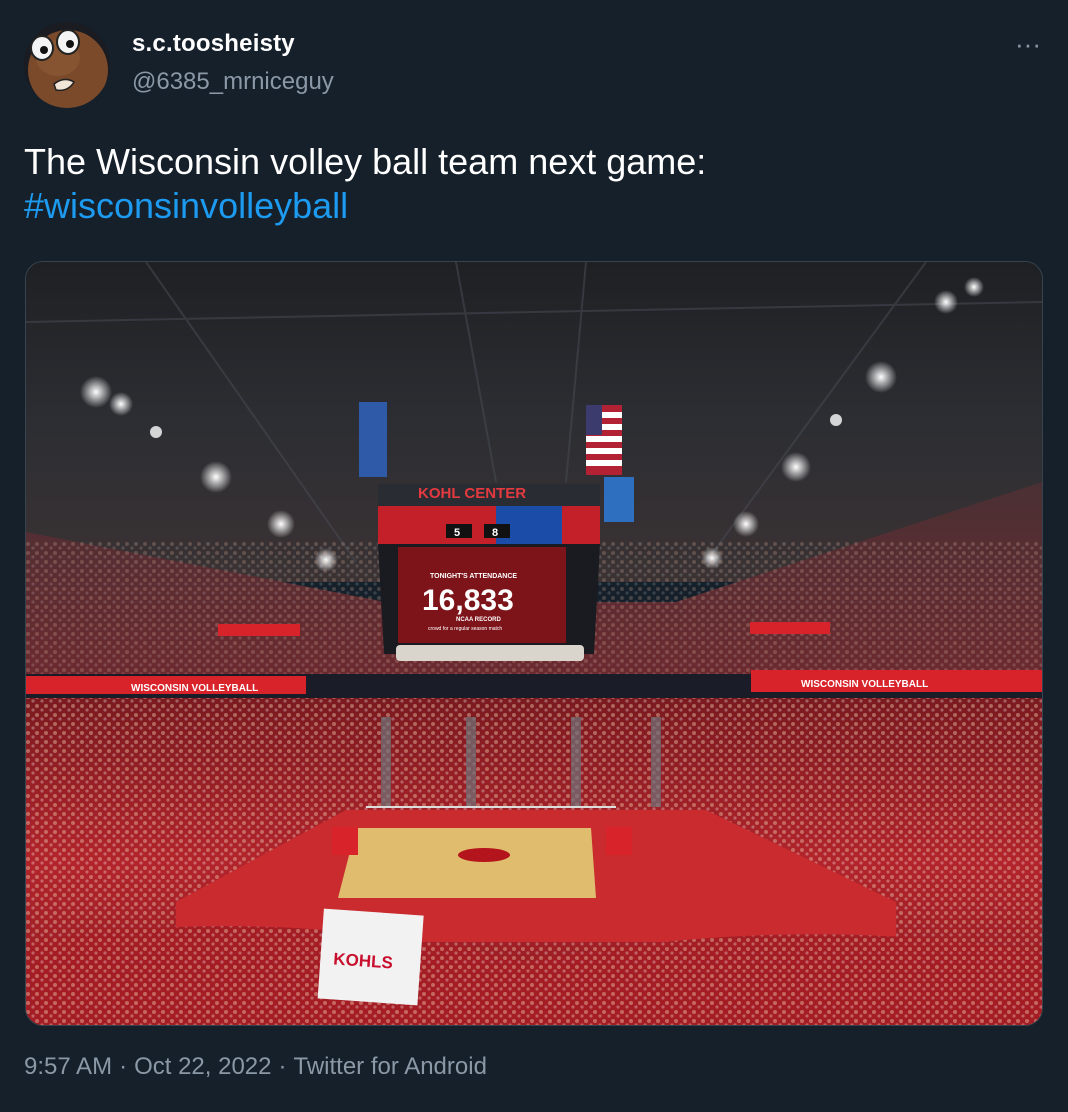  I want to click on attendance-value: 16,833, so click(468, 600).